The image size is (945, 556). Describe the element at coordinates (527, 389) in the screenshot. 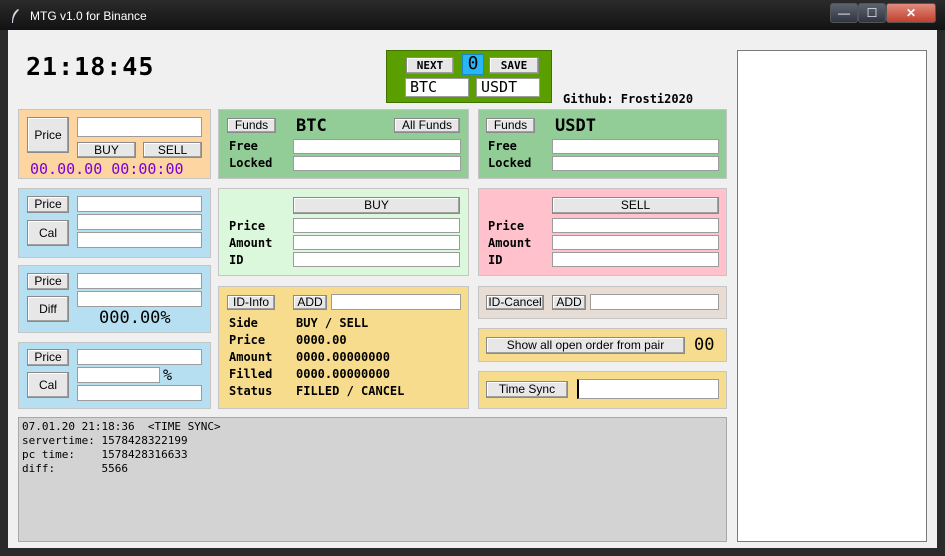

I see `time-sync-button: Time Sync` at that location.